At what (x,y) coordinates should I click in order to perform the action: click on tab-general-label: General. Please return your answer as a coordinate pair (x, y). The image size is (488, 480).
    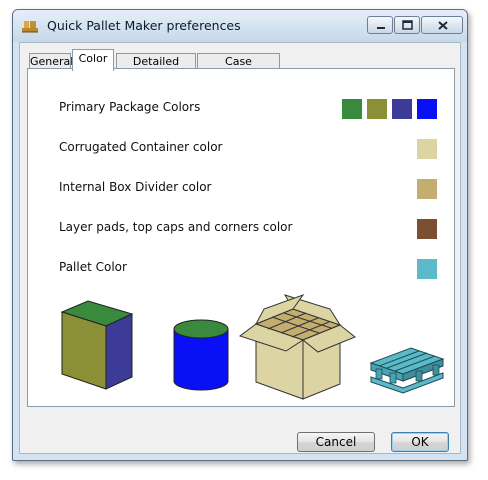
    Looking at the image, I should click on (52, 61).